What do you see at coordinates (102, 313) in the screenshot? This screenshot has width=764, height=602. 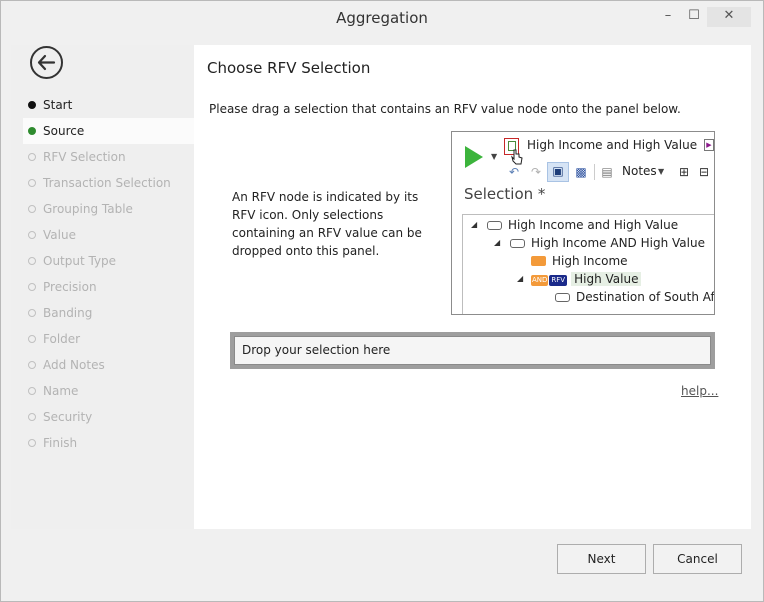 I see `step-banding: Banding` at bounding box center [102, 313].